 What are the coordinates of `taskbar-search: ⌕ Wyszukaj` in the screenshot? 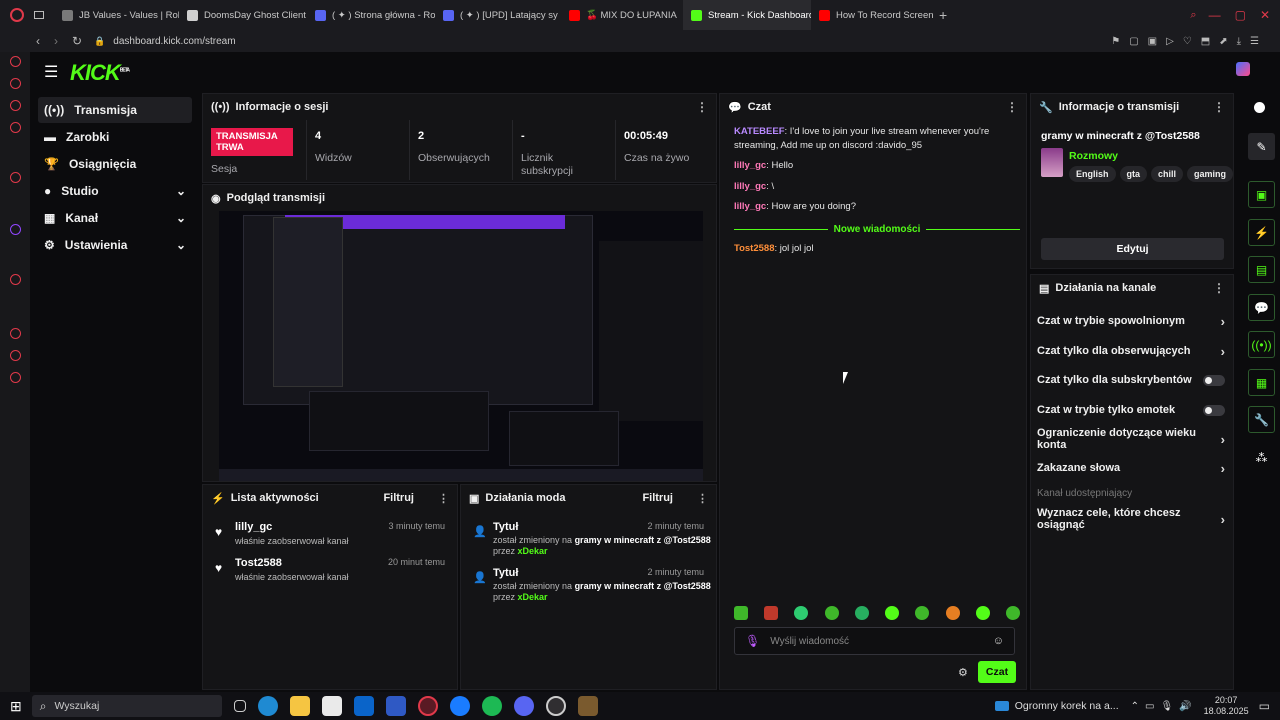 It's located at (126, 706).